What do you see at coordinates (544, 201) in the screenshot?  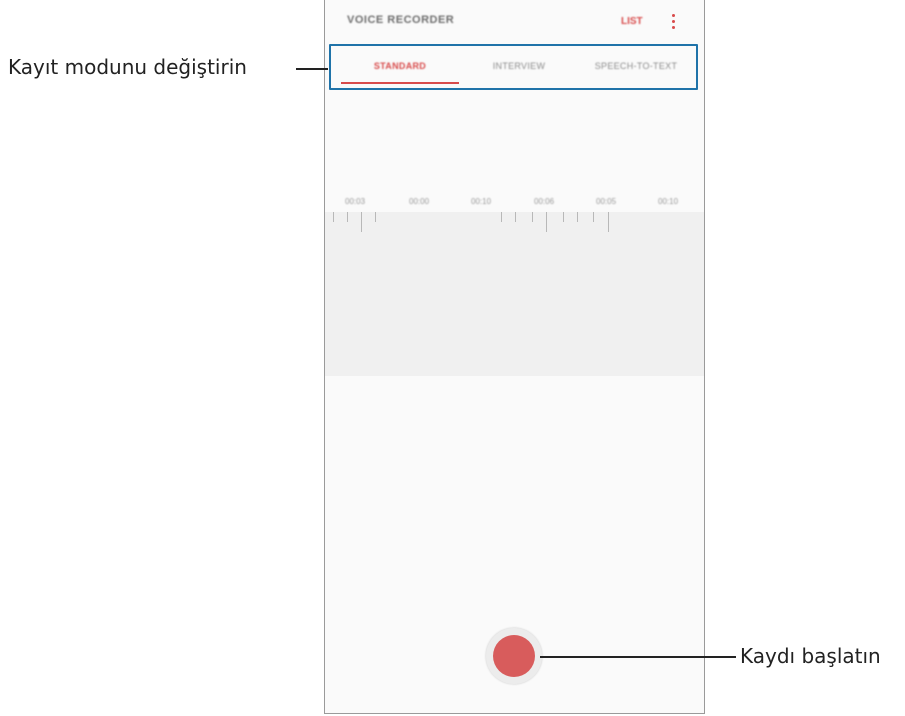 I see `timeline-label: 00:06` at bounding box center [544, 201].